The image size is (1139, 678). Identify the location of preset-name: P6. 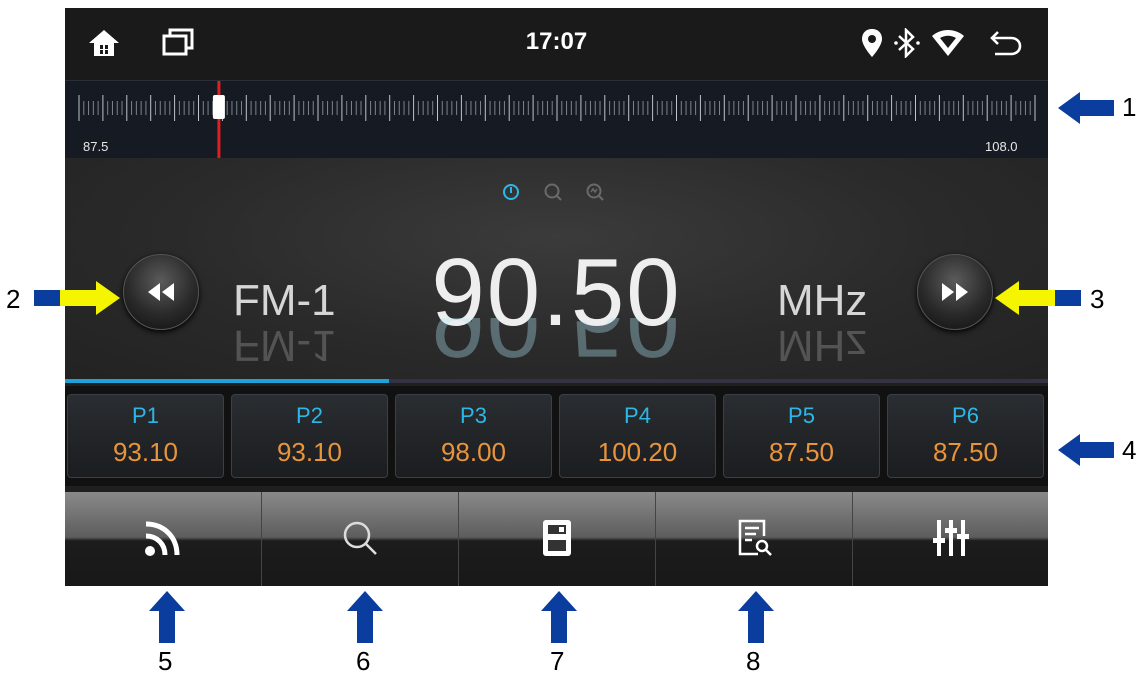
(965, 415).